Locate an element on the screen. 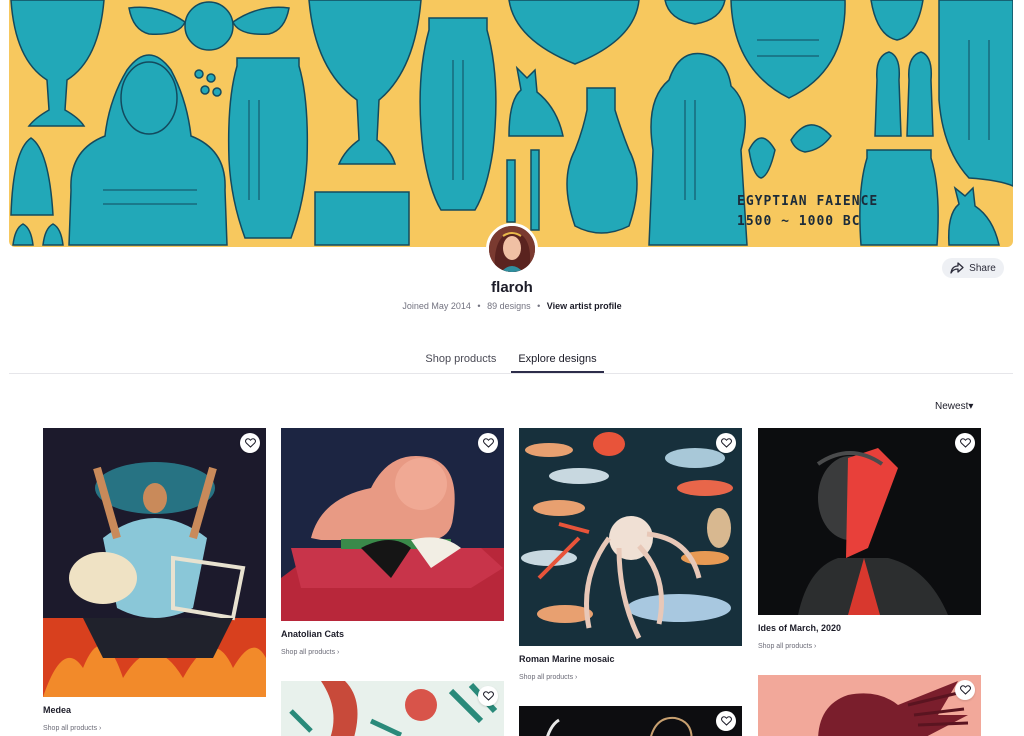 This screenshot has width=1024, height=736. medea-artwork is located at coordinates (154, 562).